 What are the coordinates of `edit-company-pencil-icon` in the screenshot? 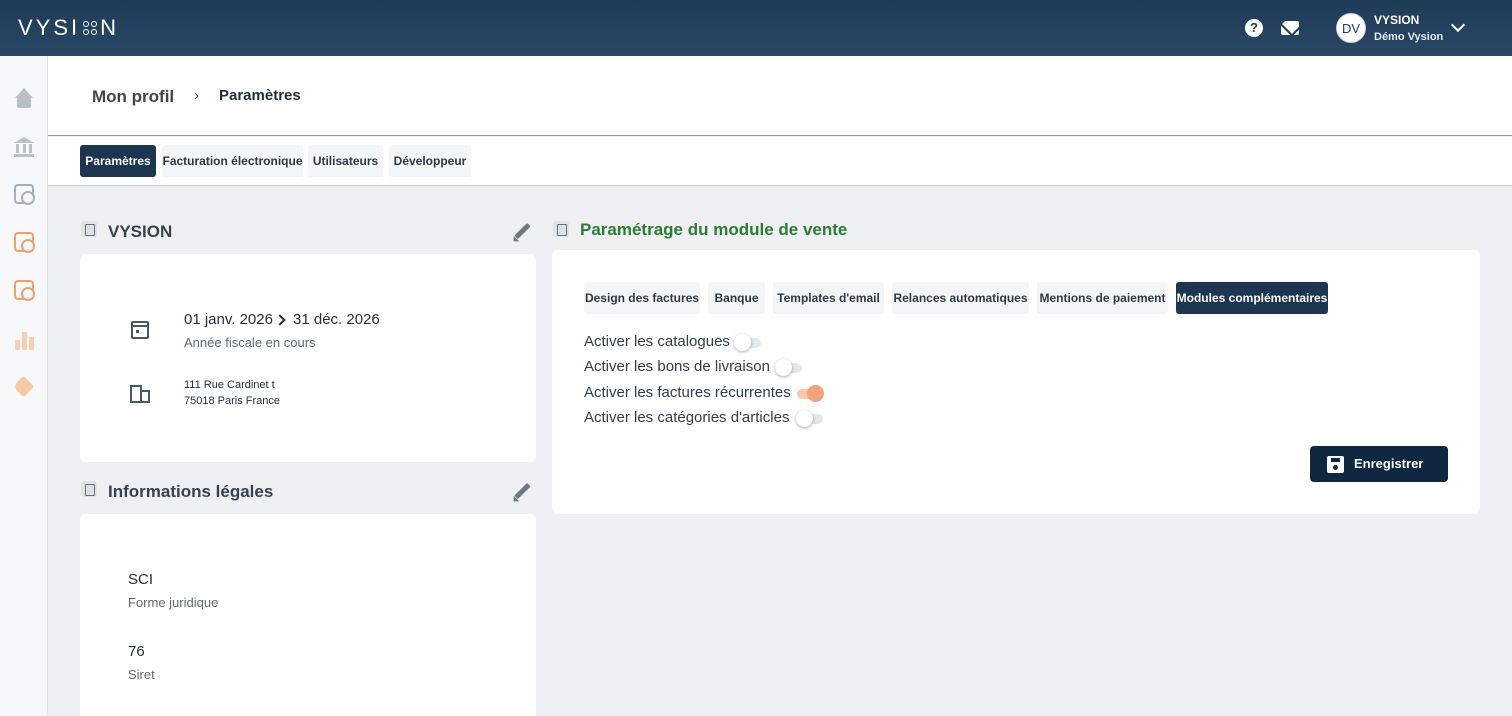 It's located at (522, 232).